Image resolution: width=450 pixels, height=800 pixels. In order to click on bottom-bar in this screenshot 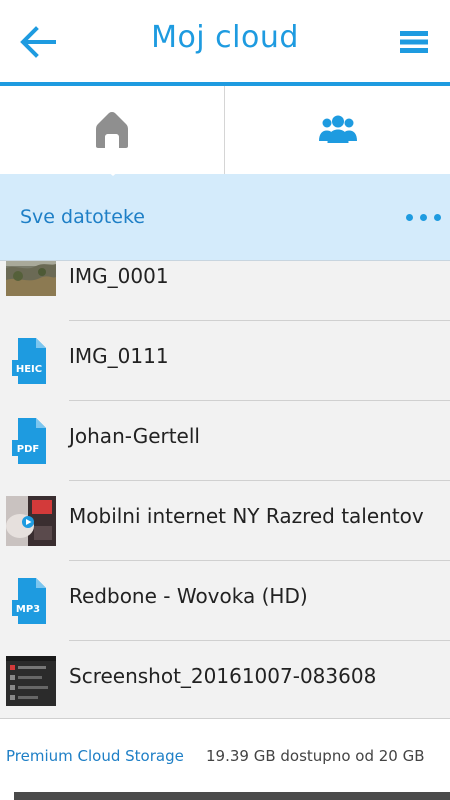, I will do `click(225, 795)`.